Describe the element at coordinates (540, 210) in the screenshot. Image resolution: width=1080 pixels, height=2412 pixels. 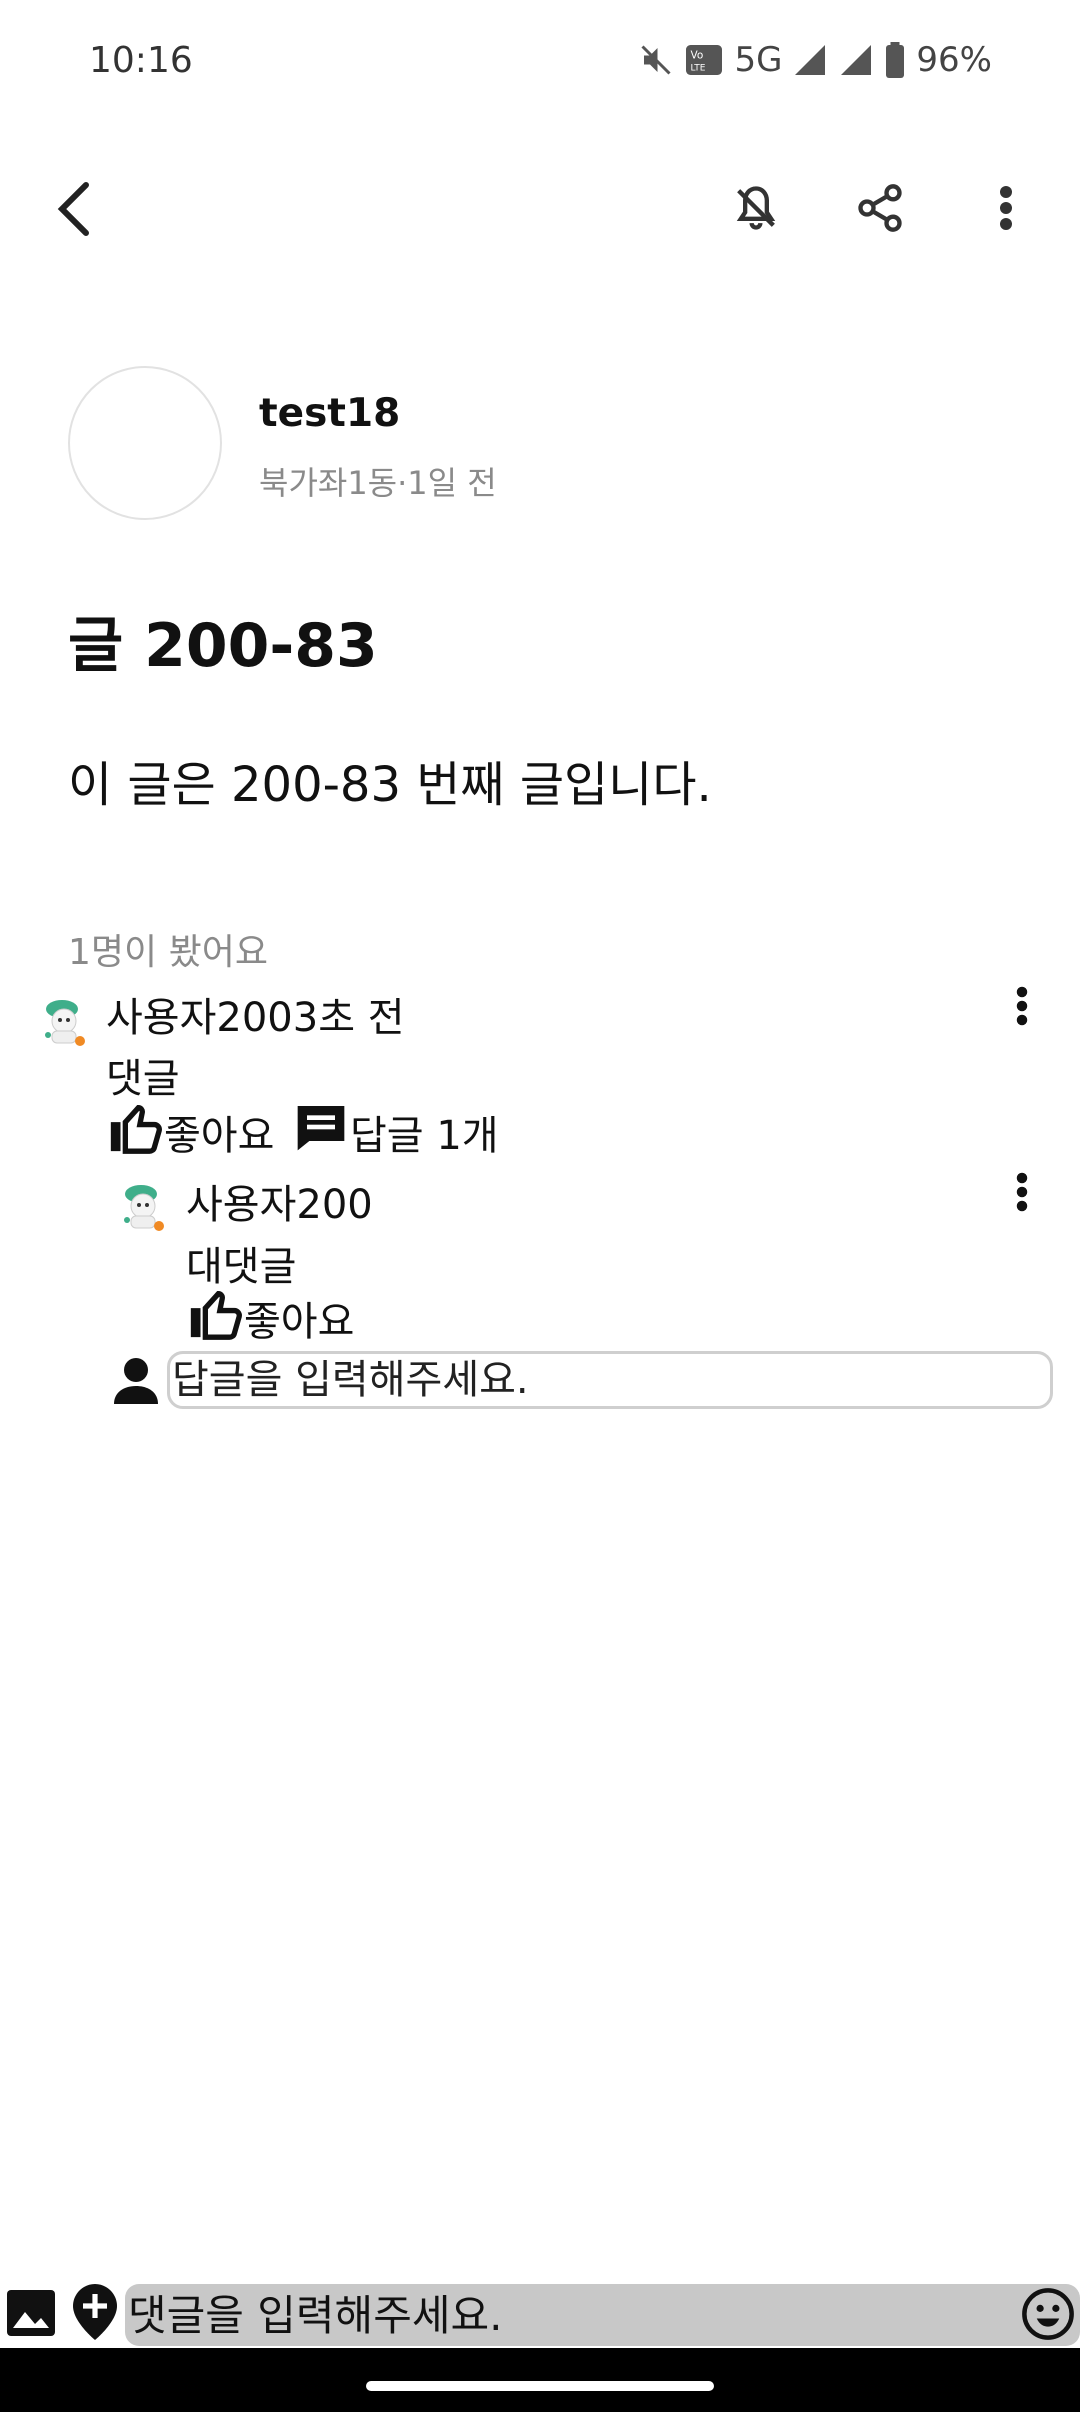
I see `toolbar` at that location.